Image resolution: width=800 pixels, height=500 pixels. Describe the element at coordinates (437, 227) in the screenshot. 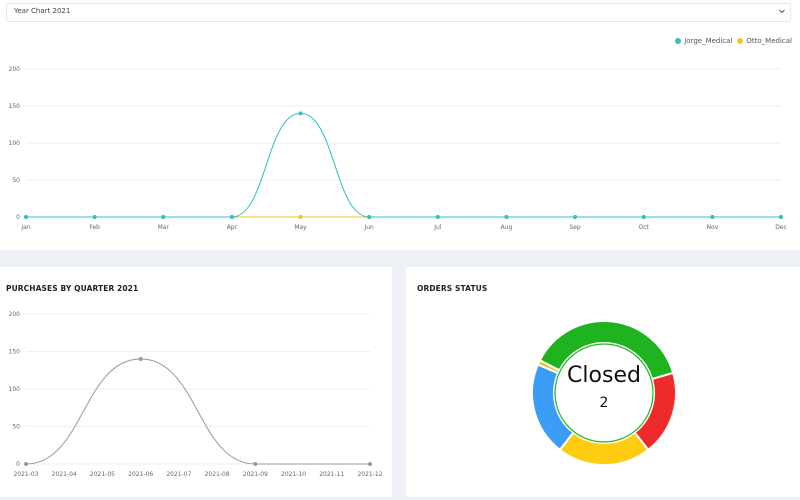

I see `x-tick-label: Jul` at that location.